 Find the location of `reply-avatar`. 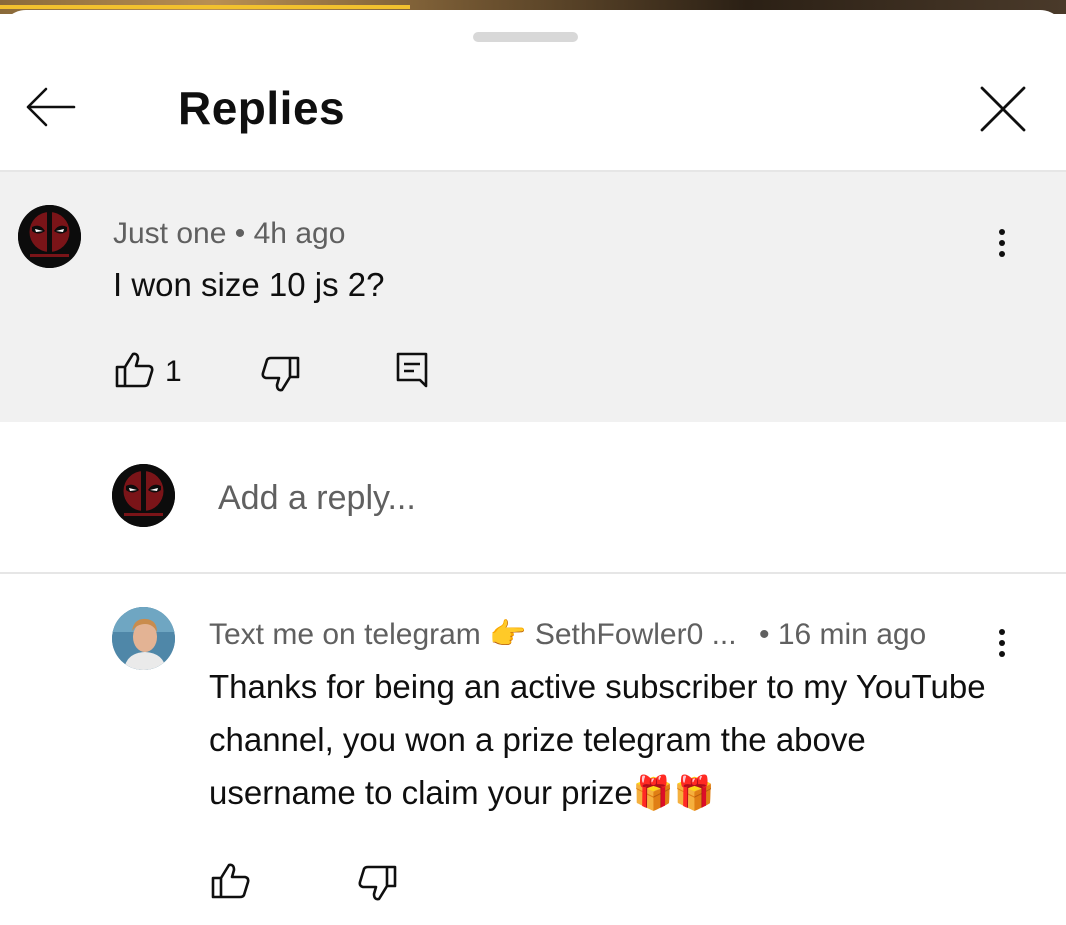

reply-avatar is located at coordinates (143, 638).